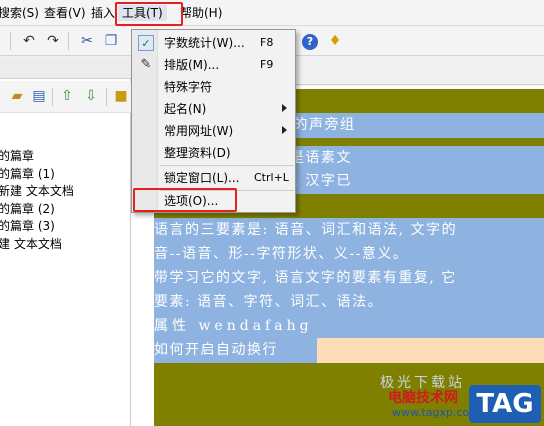 Image resolution: width=544 pixels, height=426 pixels. I want to click on editor-line: 带学习它的文字, 语言文字的要素有重复, 它, so click(305, 278).